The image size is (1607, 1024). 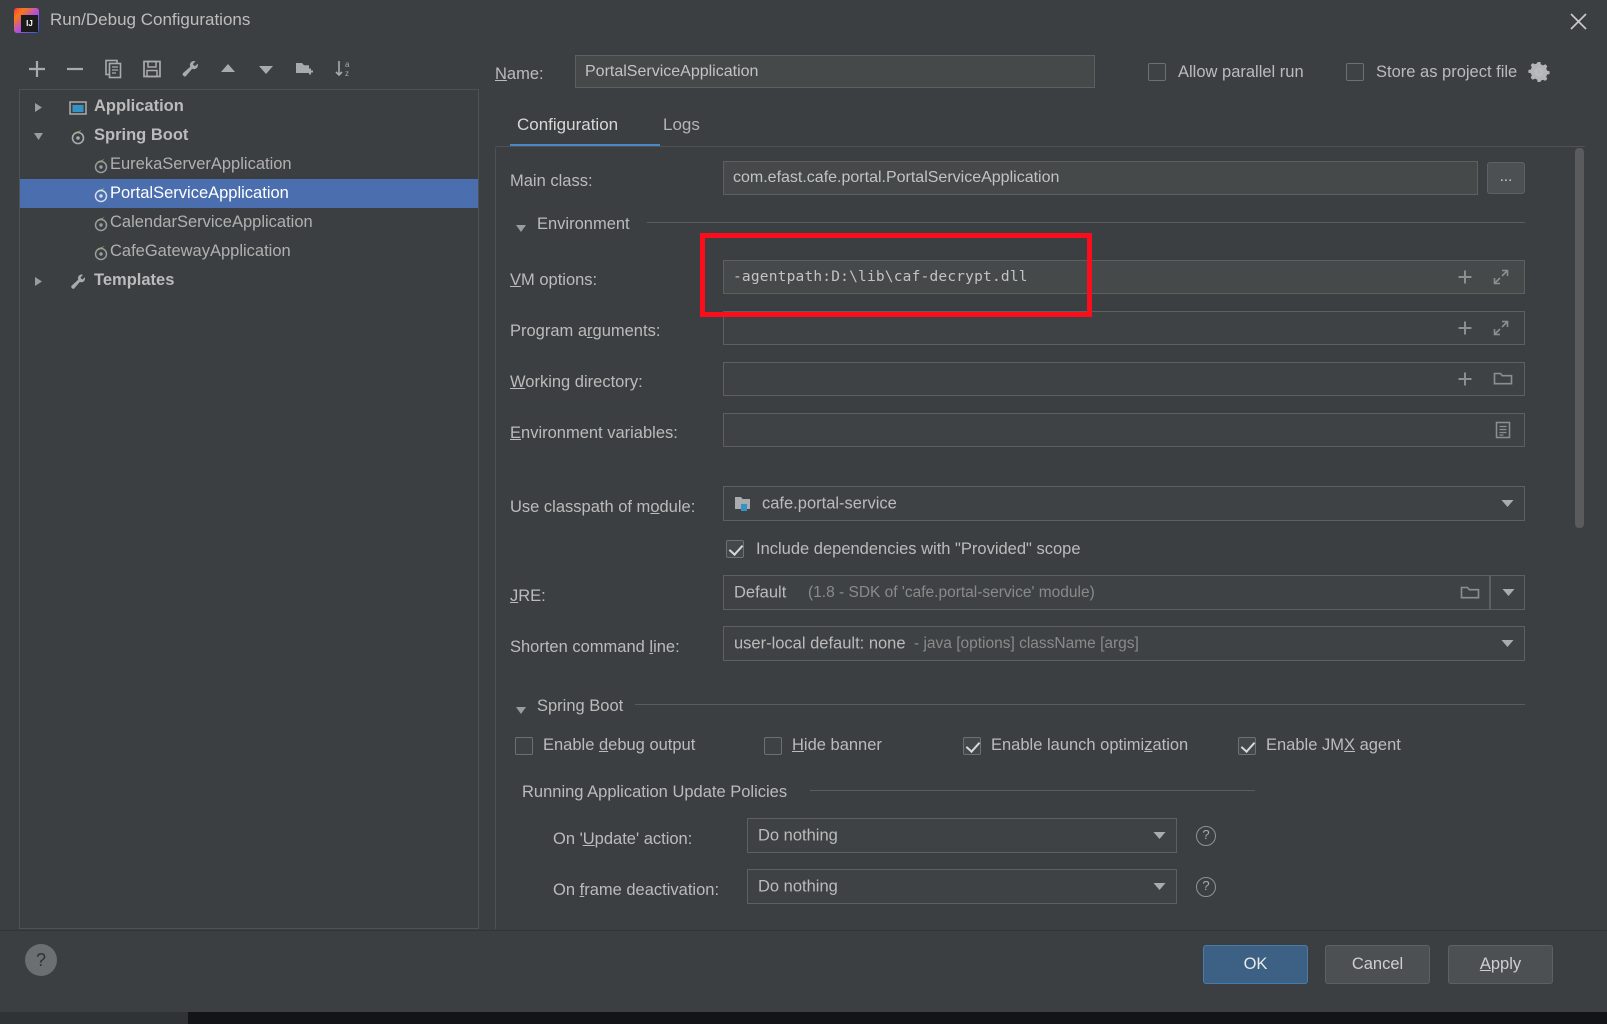 I want to click on allow-parallel-run-checkbox, so click(x=1157, y=72).